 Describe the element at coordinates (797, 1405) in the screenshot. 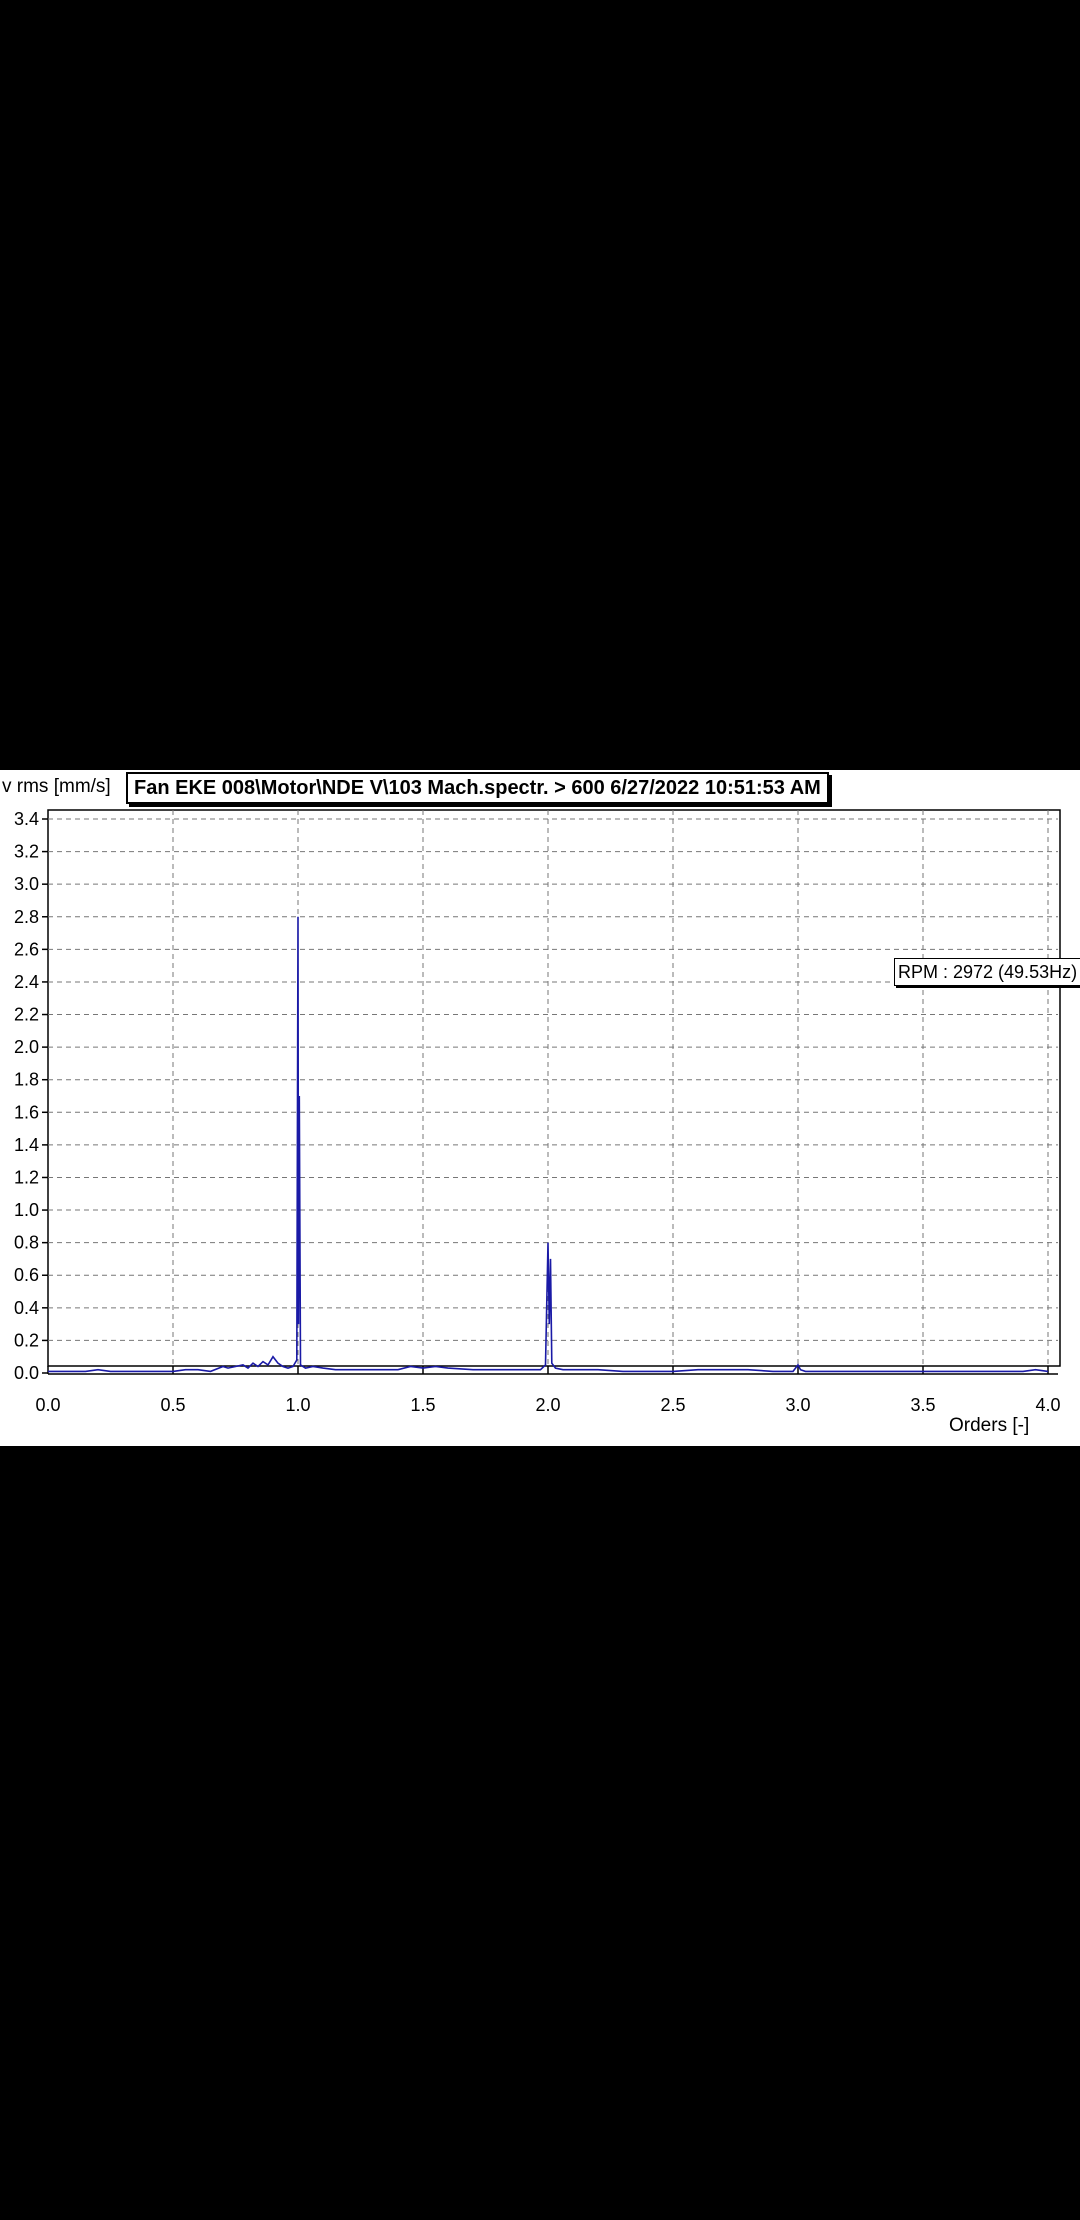

I see `x-tick-label: 3.0` at that location.